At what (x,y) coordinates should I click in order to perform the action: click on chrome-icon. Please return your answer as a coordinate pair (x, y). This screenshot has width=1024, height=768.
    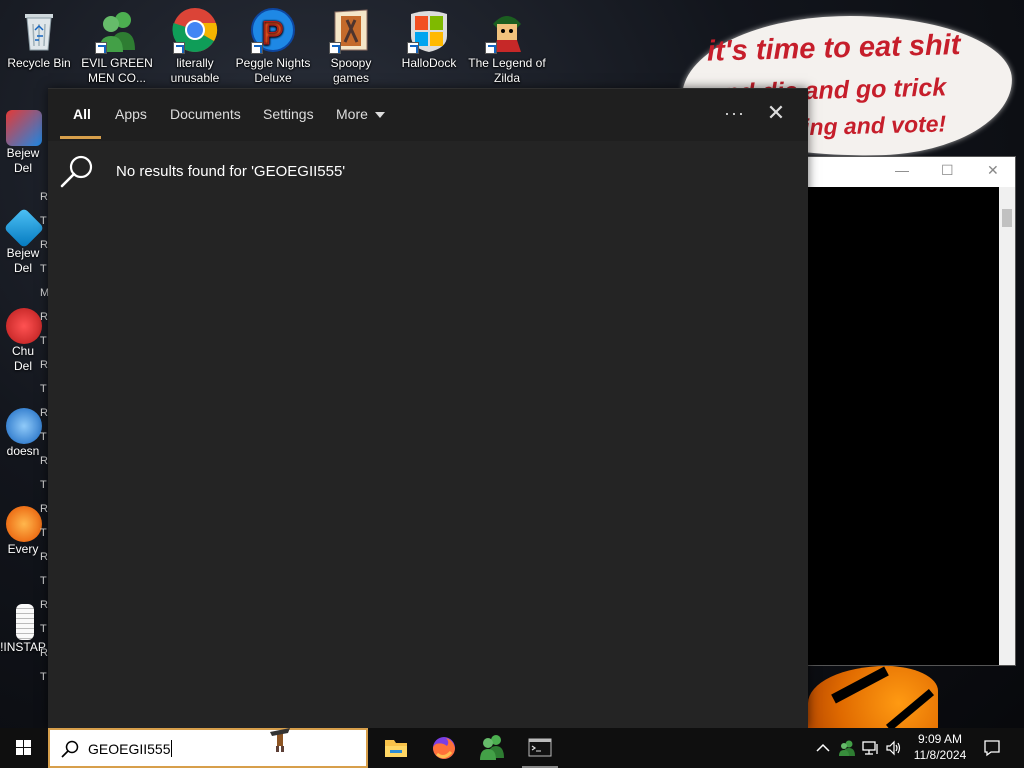
    Looking at the image, I should click on (195, 30).